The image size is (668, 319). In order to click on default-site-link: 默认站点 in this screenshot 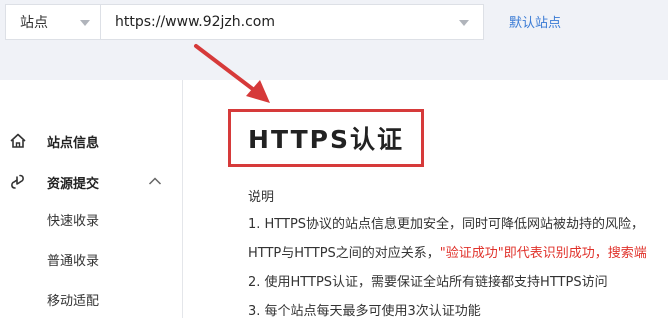, I will do `click(535, 21)`.